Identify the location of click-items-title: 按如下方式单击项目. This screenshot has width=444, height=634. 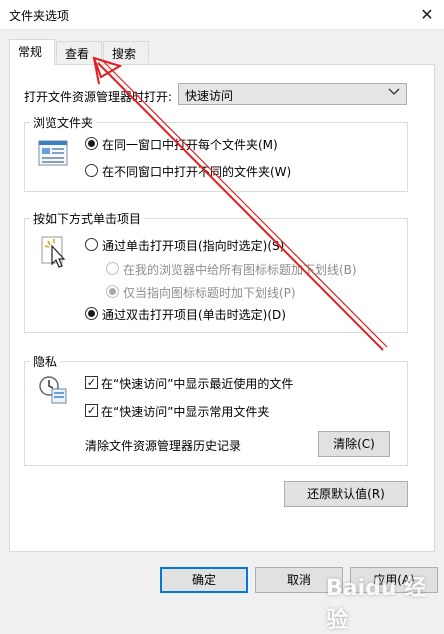
(87, 218).